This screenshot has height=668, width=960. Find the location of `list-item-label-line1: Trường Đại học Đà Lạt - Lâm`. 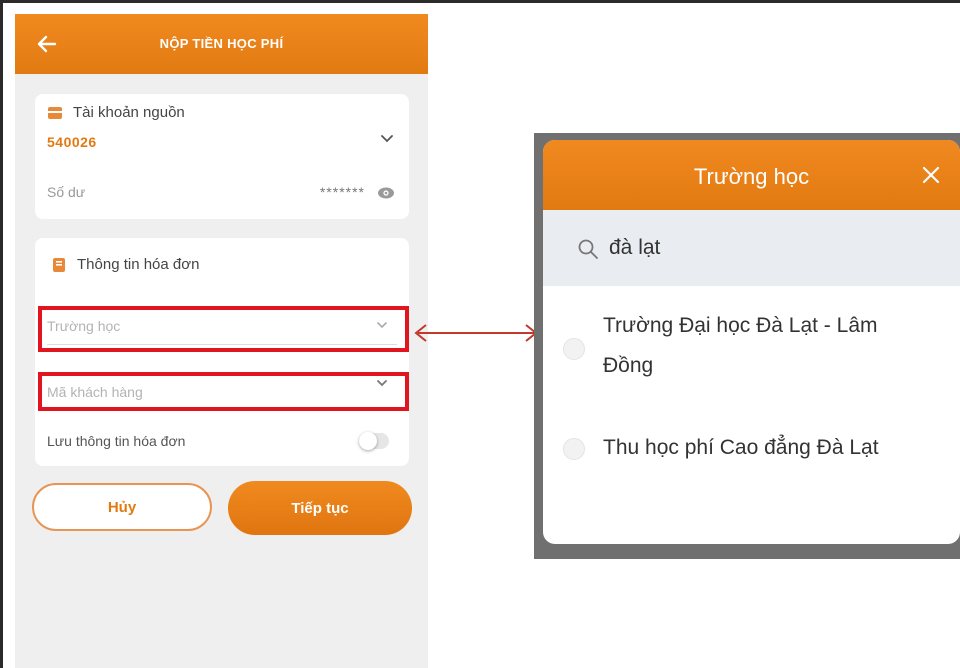

list-item-label-line1: Trường Đại học Đà Lạt - Lâm is located at coordinates (740, 325).